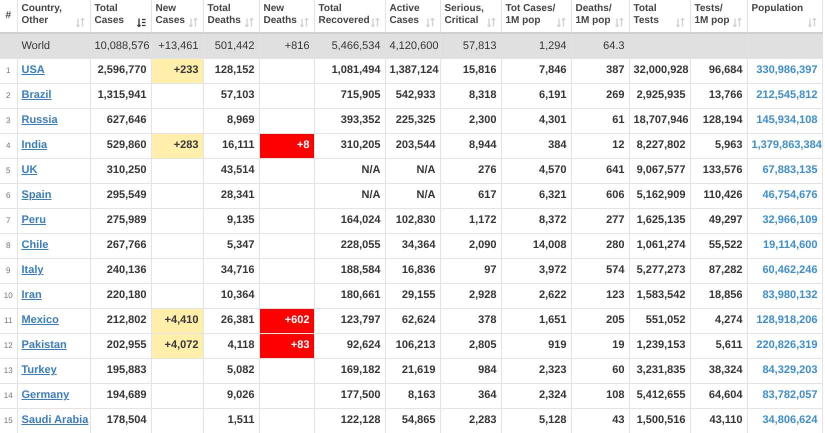 Image resolution: width=825 pixels, height=433 pixels. Describe the element at coordinates (600, 370) in the screenshot. I see `table-cell: 60` at that location.